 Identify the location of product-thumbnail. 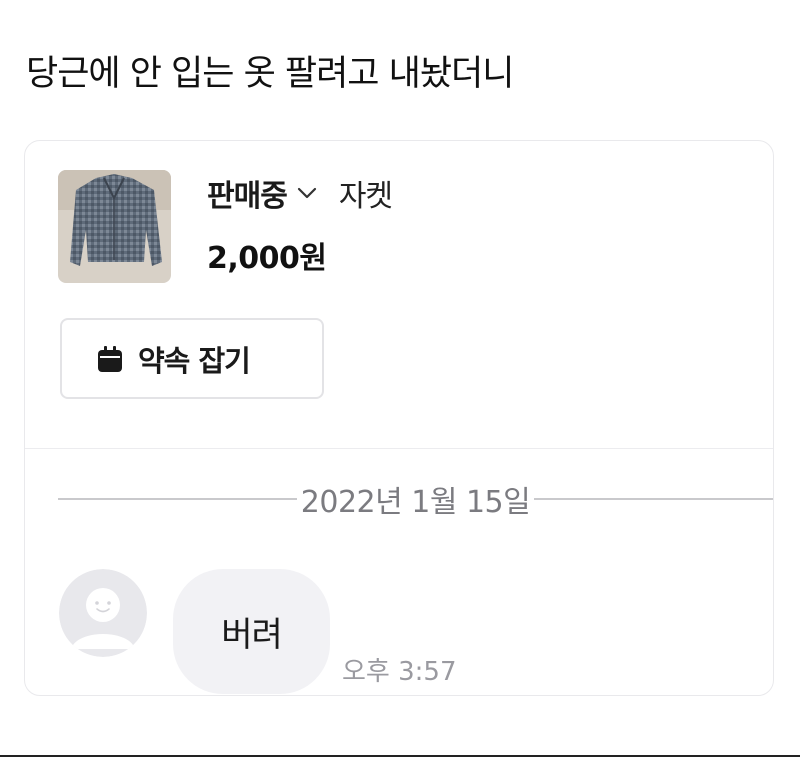
(114, 226).